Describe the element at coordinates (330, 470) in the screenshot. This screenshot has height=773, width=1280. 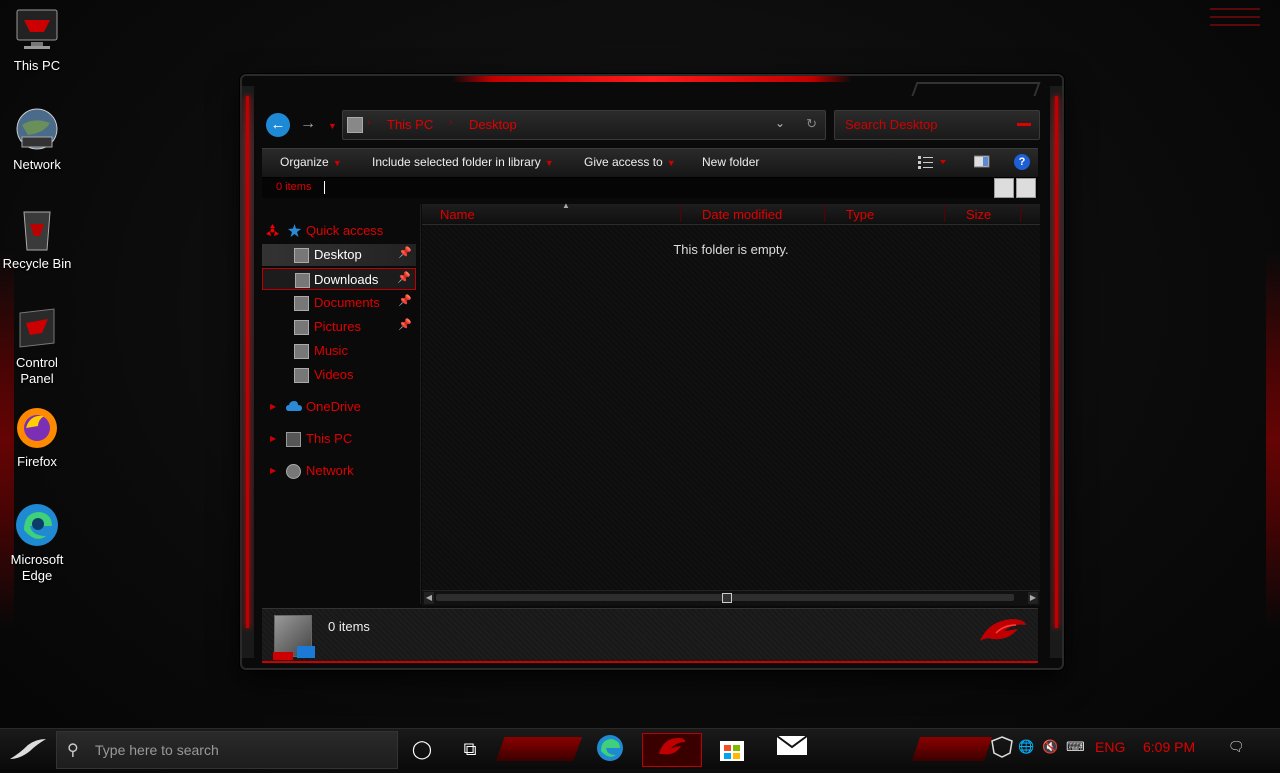
I see `nav-label: Network` at that location.